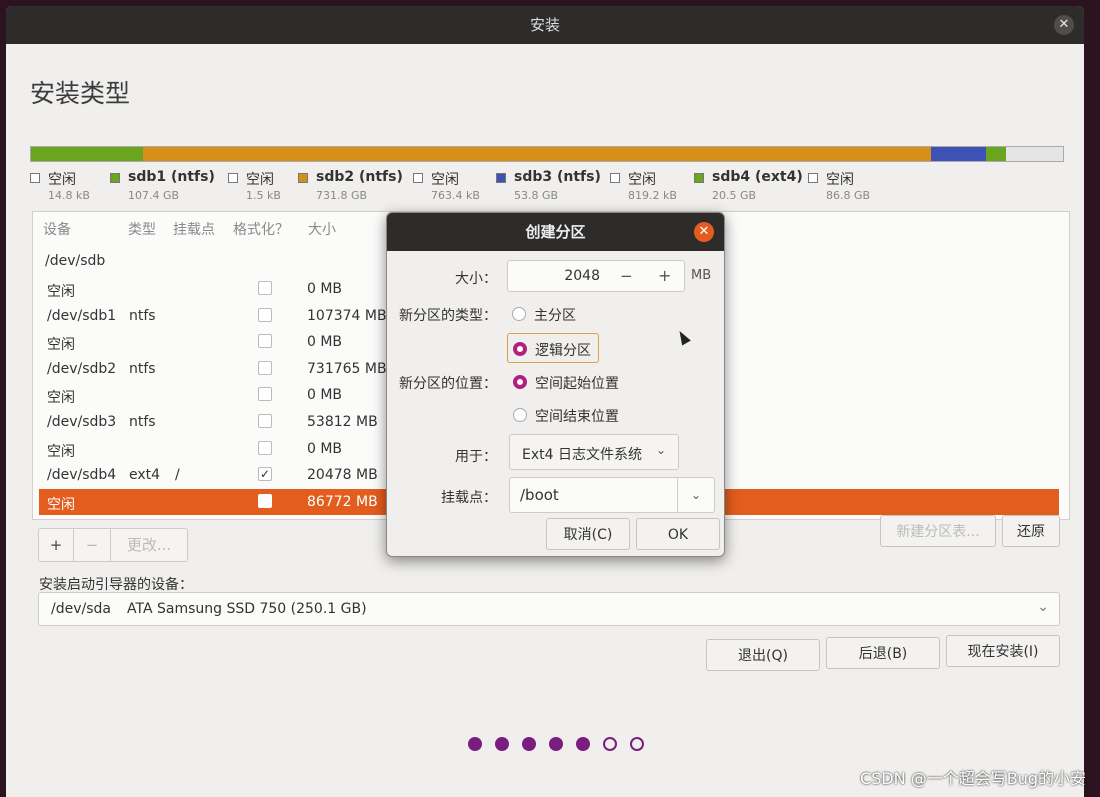  I want to click on watermark: CSDN @一个超会写Bug的小安, so click(973, 778).